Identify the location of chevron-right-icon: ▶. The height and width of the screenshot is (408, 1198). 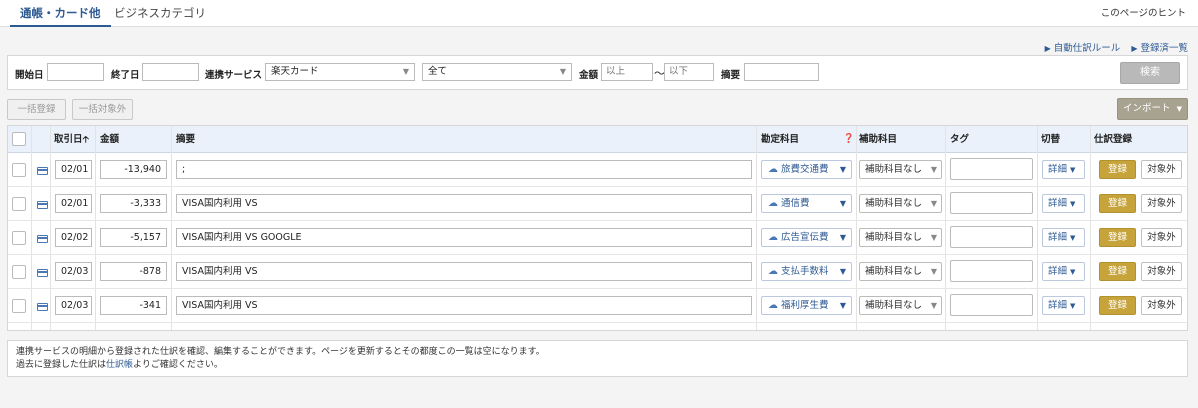
(1047, 48).